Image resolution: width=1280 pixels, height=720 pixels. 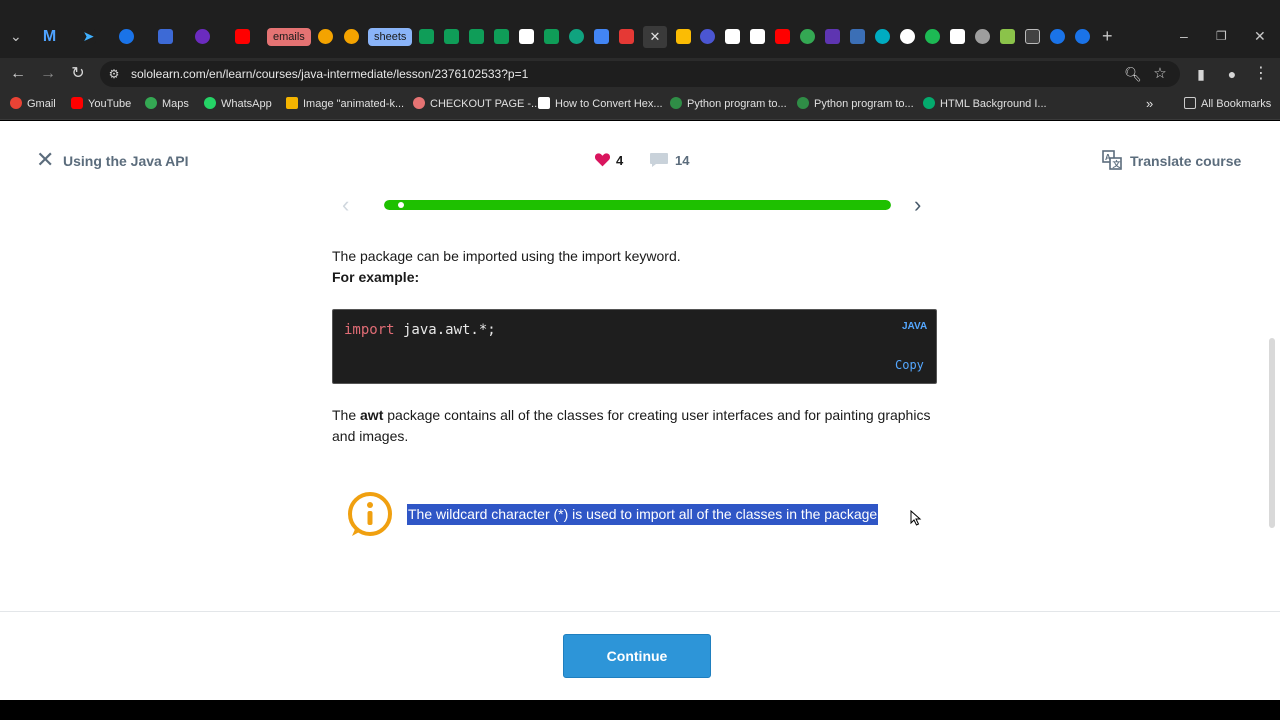 What do you see at coordinates (451, 36) in the screenshot?
I see `tab-favicon-sheets2-icon` at bounding box center [451, 36].